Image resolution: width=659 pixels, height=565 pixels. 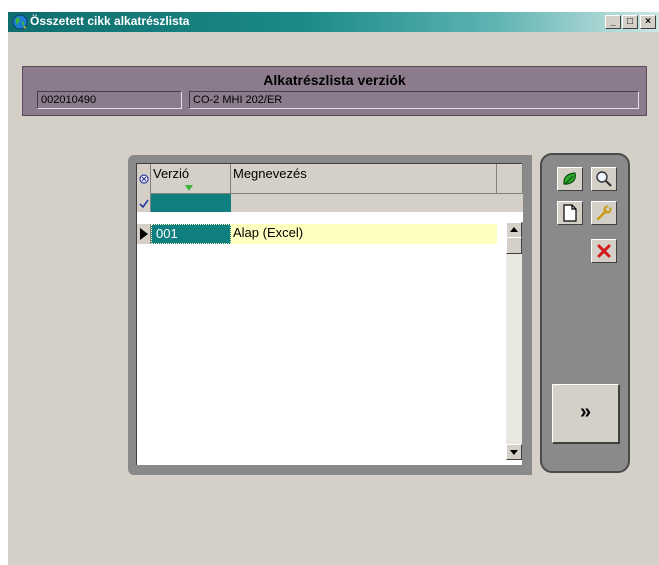 I want to click on filter-row-indicator, so click(x=144, y=204).